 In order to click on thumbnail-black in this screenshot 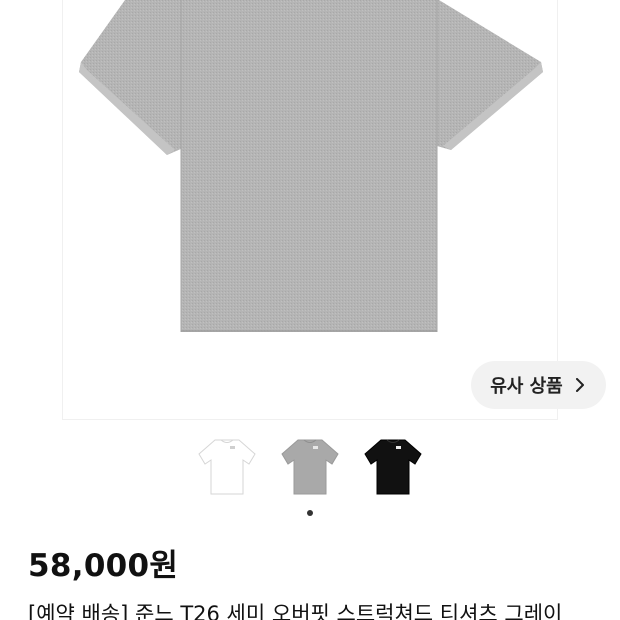, I will do `click(393, 467)`.